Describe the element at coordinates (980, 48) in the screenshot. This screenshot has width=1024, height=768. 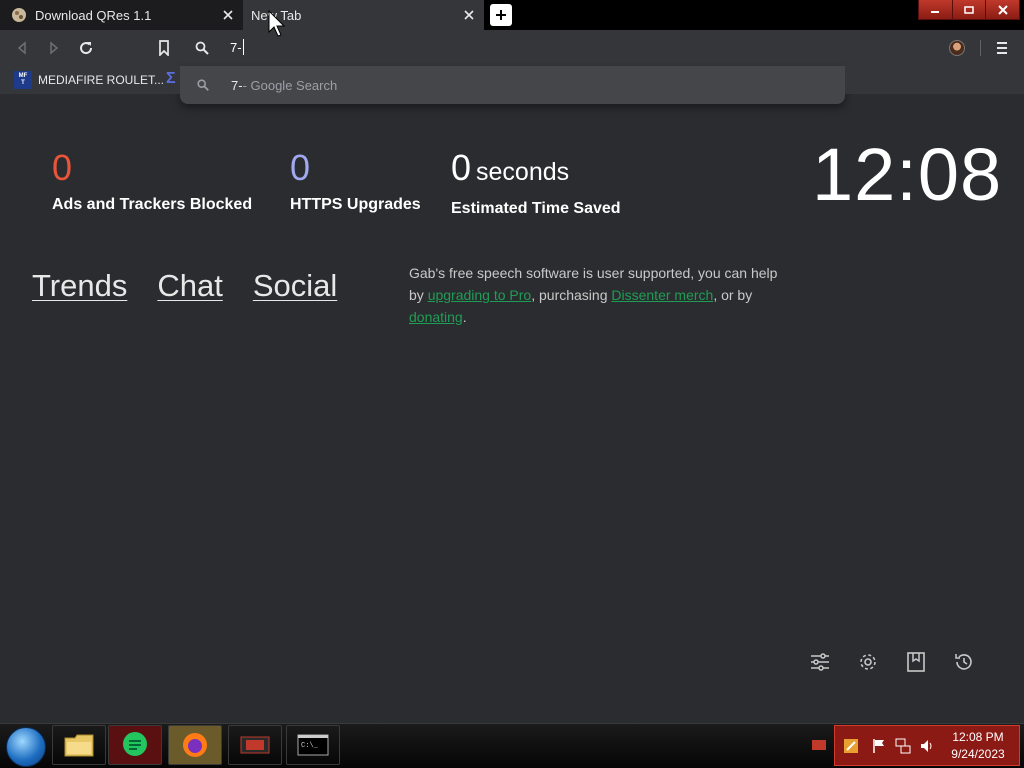
I see `toolbar-divider` at that location.